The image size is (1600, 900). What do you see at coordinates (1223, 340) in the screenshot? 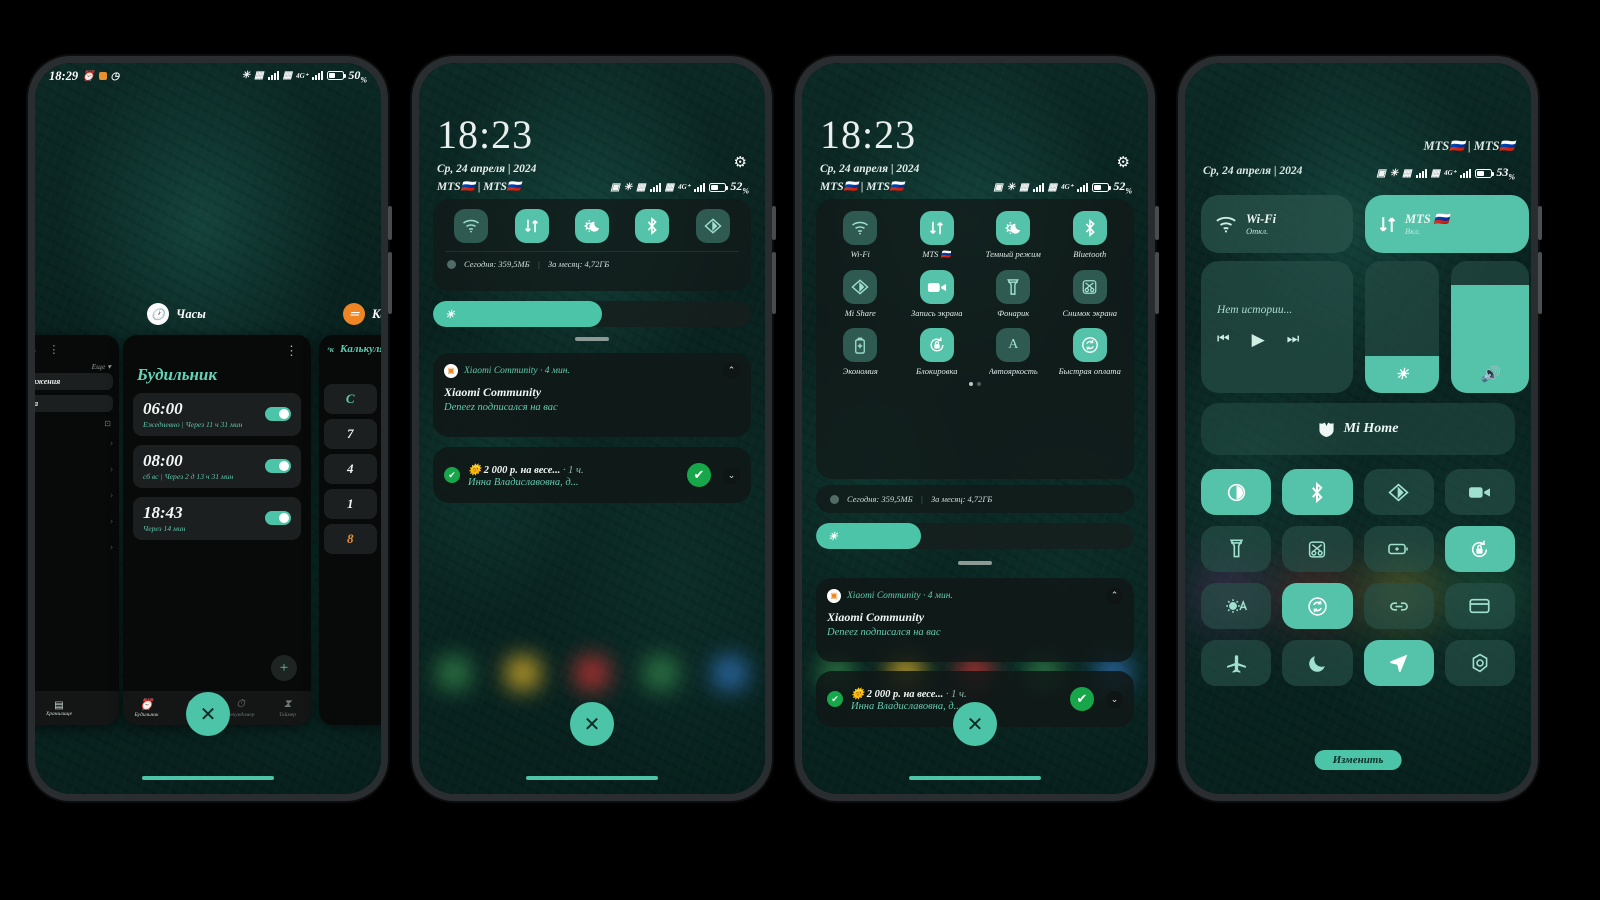
I see `prev-icon: ⏮` at bounding box center [1223, 340].